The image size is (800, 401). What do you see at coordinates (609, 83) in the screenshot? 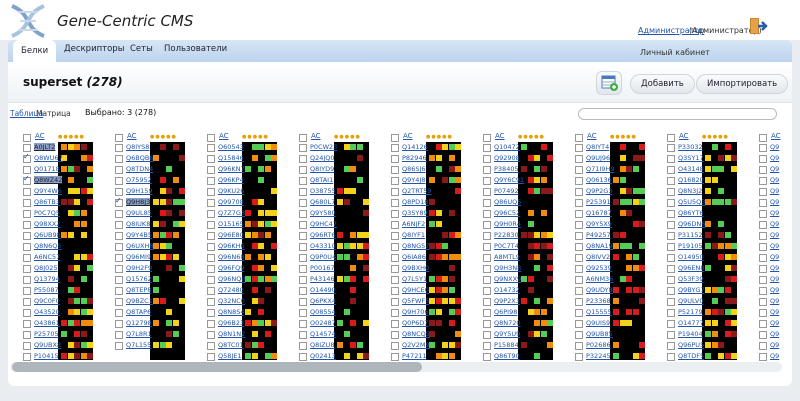
I see `export-table-button` at bounding box center [609, 83].